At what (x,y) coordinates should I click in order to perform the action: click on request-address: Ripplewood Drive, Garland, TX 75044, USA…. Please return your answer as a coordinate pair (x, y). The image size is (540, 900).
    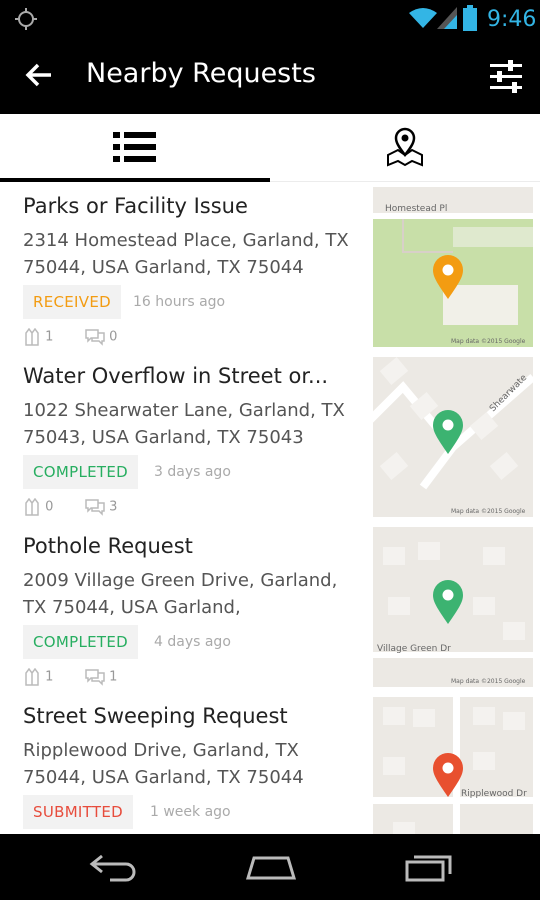
    Looking at the image, I should click on (163, 764).